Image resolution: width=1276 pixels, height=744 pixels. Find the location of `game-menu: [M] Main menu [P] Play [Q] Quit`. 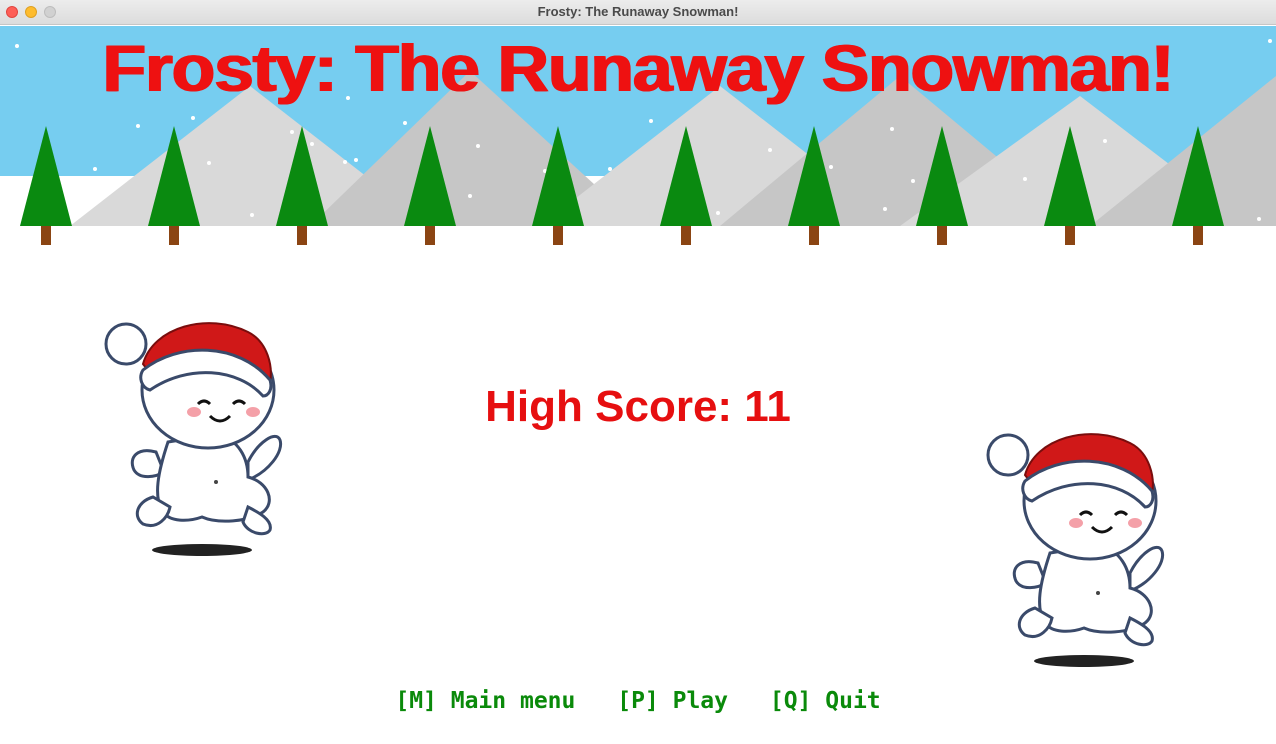

game-menu: [M] Main menu [P] Play [Q] Quit is located at coordinates (638, 701).